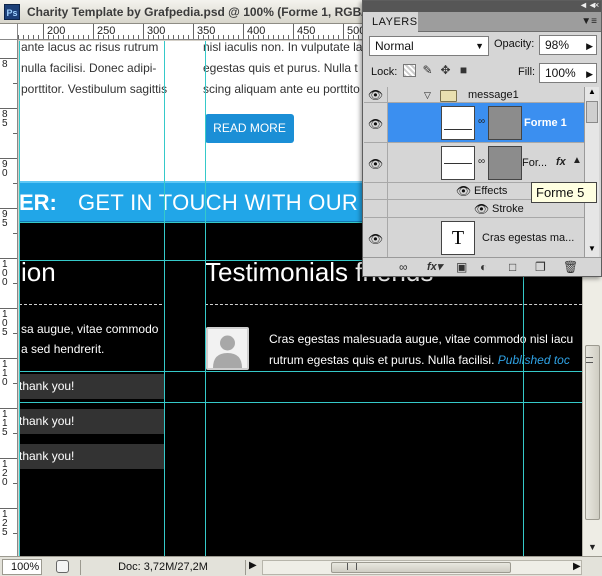 The width and height of the screenshot is (602, 576). I want to click on ruler-tick: 1 0 0, so click(8, 273).